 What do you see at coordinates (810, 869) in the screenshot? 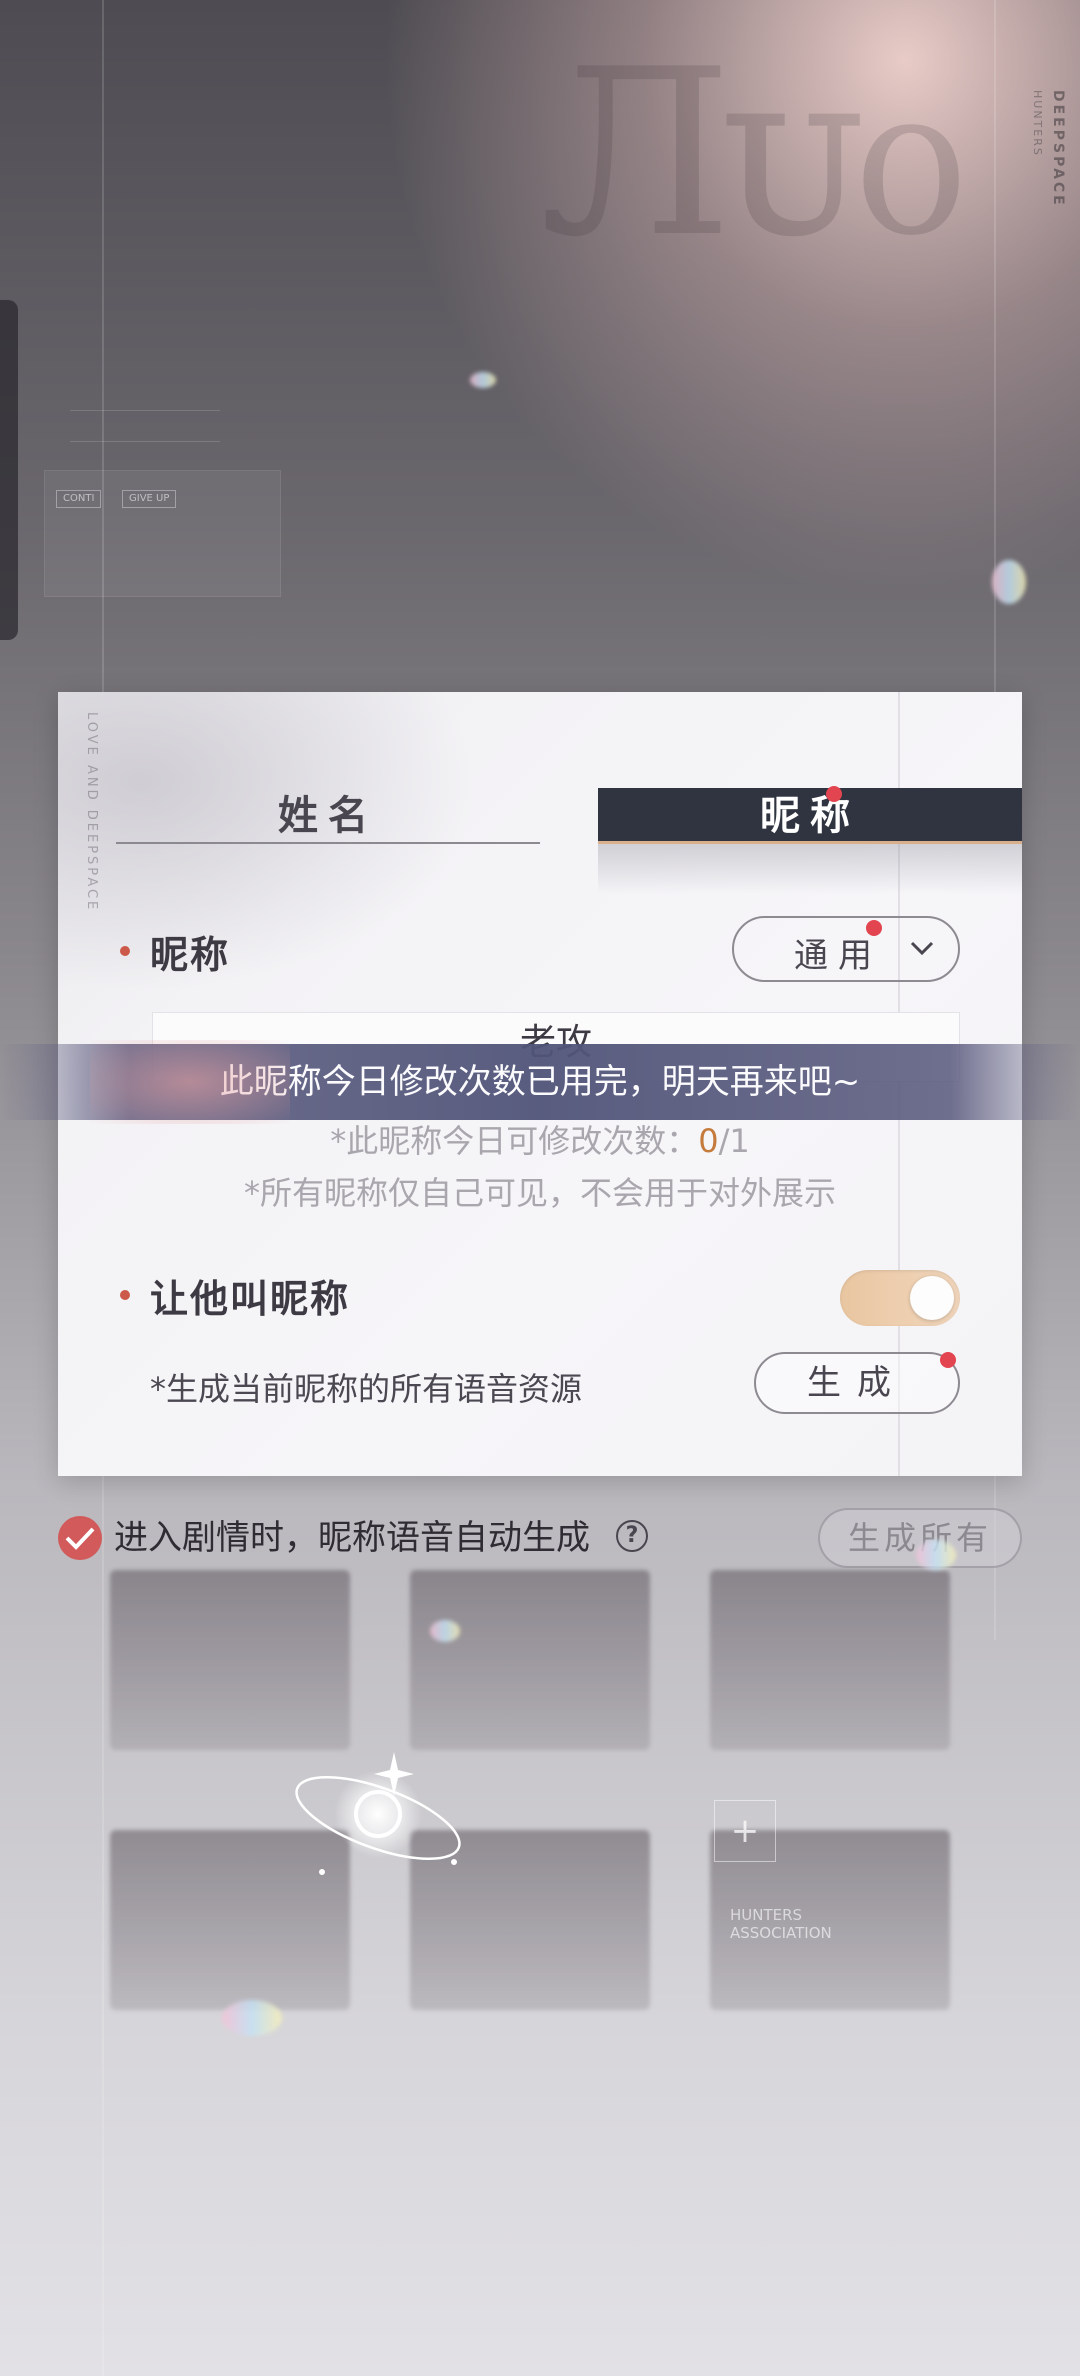
I see `tab-shadow` at bounding box center [810, 869].